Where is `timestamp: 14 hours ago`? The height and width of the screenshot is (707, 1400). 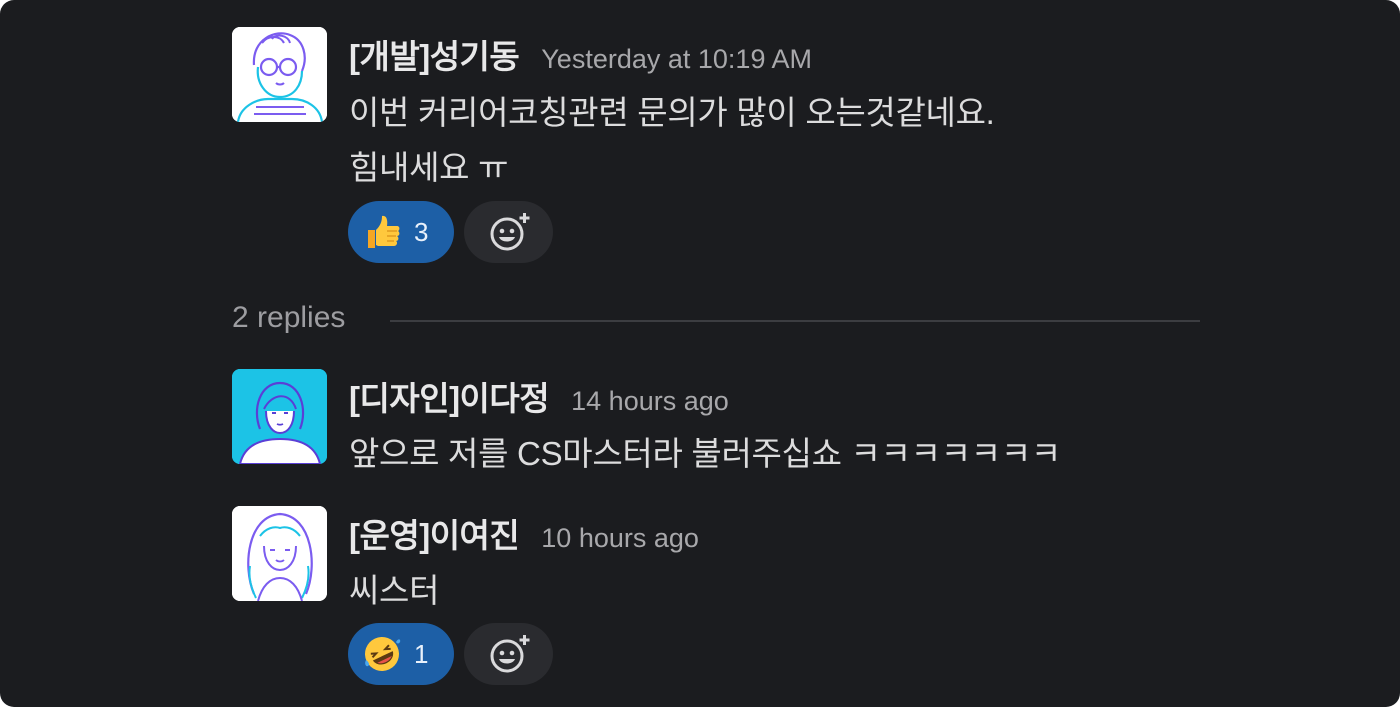
timestamp: 14 hours ago is located at coordinates (650, 401).